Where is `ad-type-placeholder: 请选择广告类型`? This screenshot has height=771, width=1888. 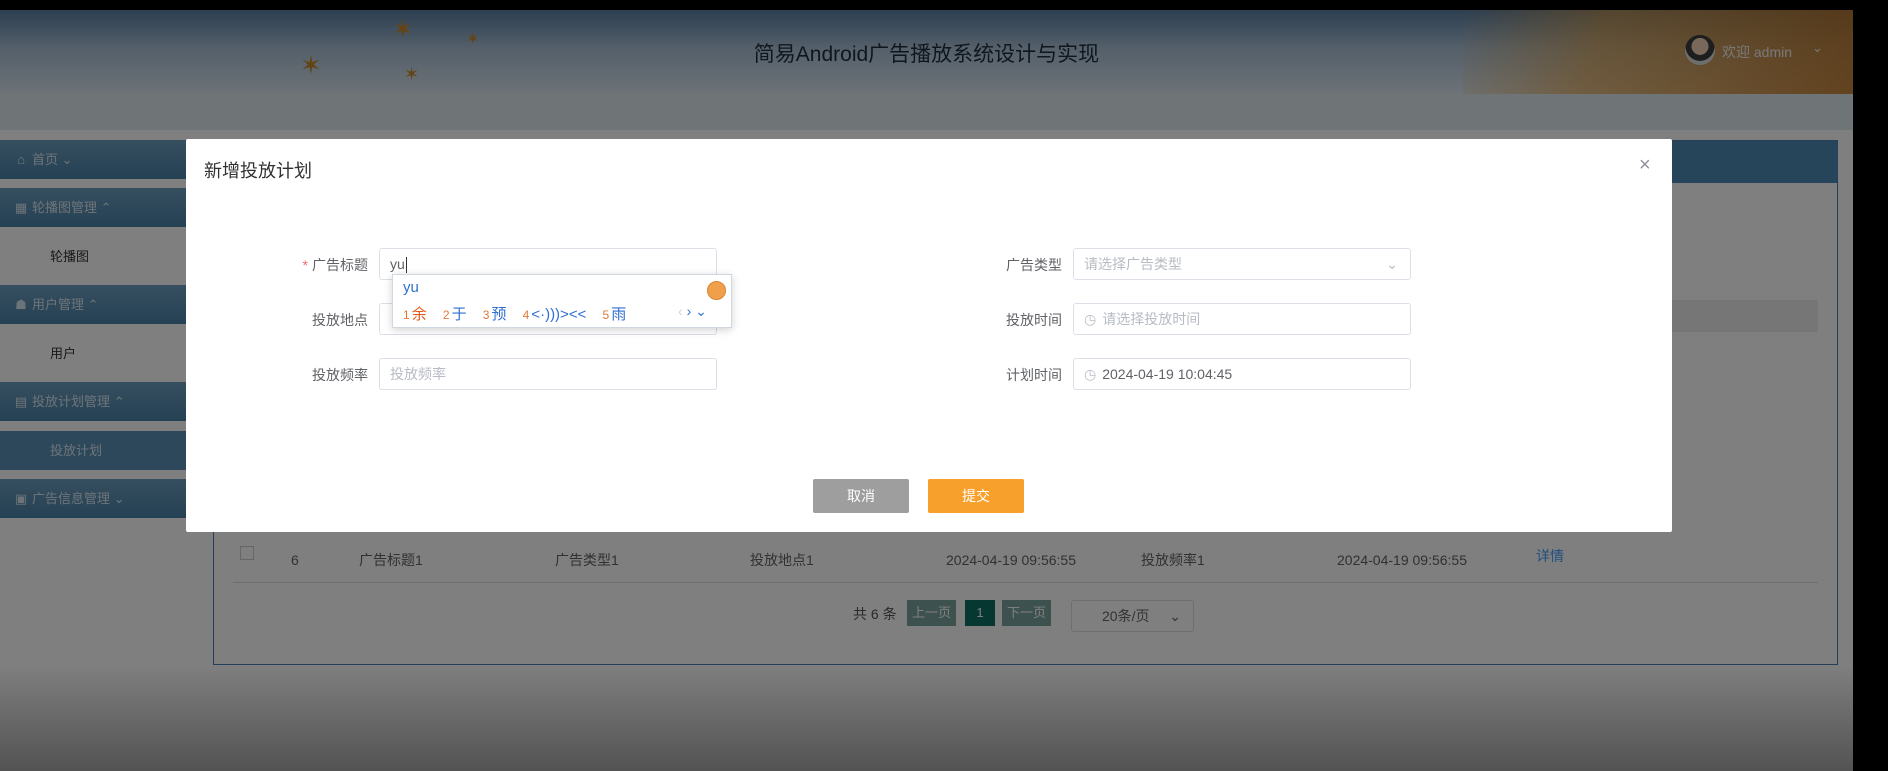
ad-type-placeholder: 请选择广告类型 is located at coordinates (1133, 264).